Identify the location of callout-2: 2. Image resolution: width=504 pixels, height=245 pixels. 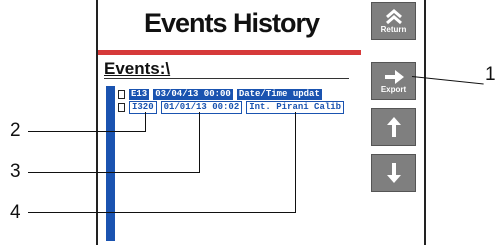
(15, 130).